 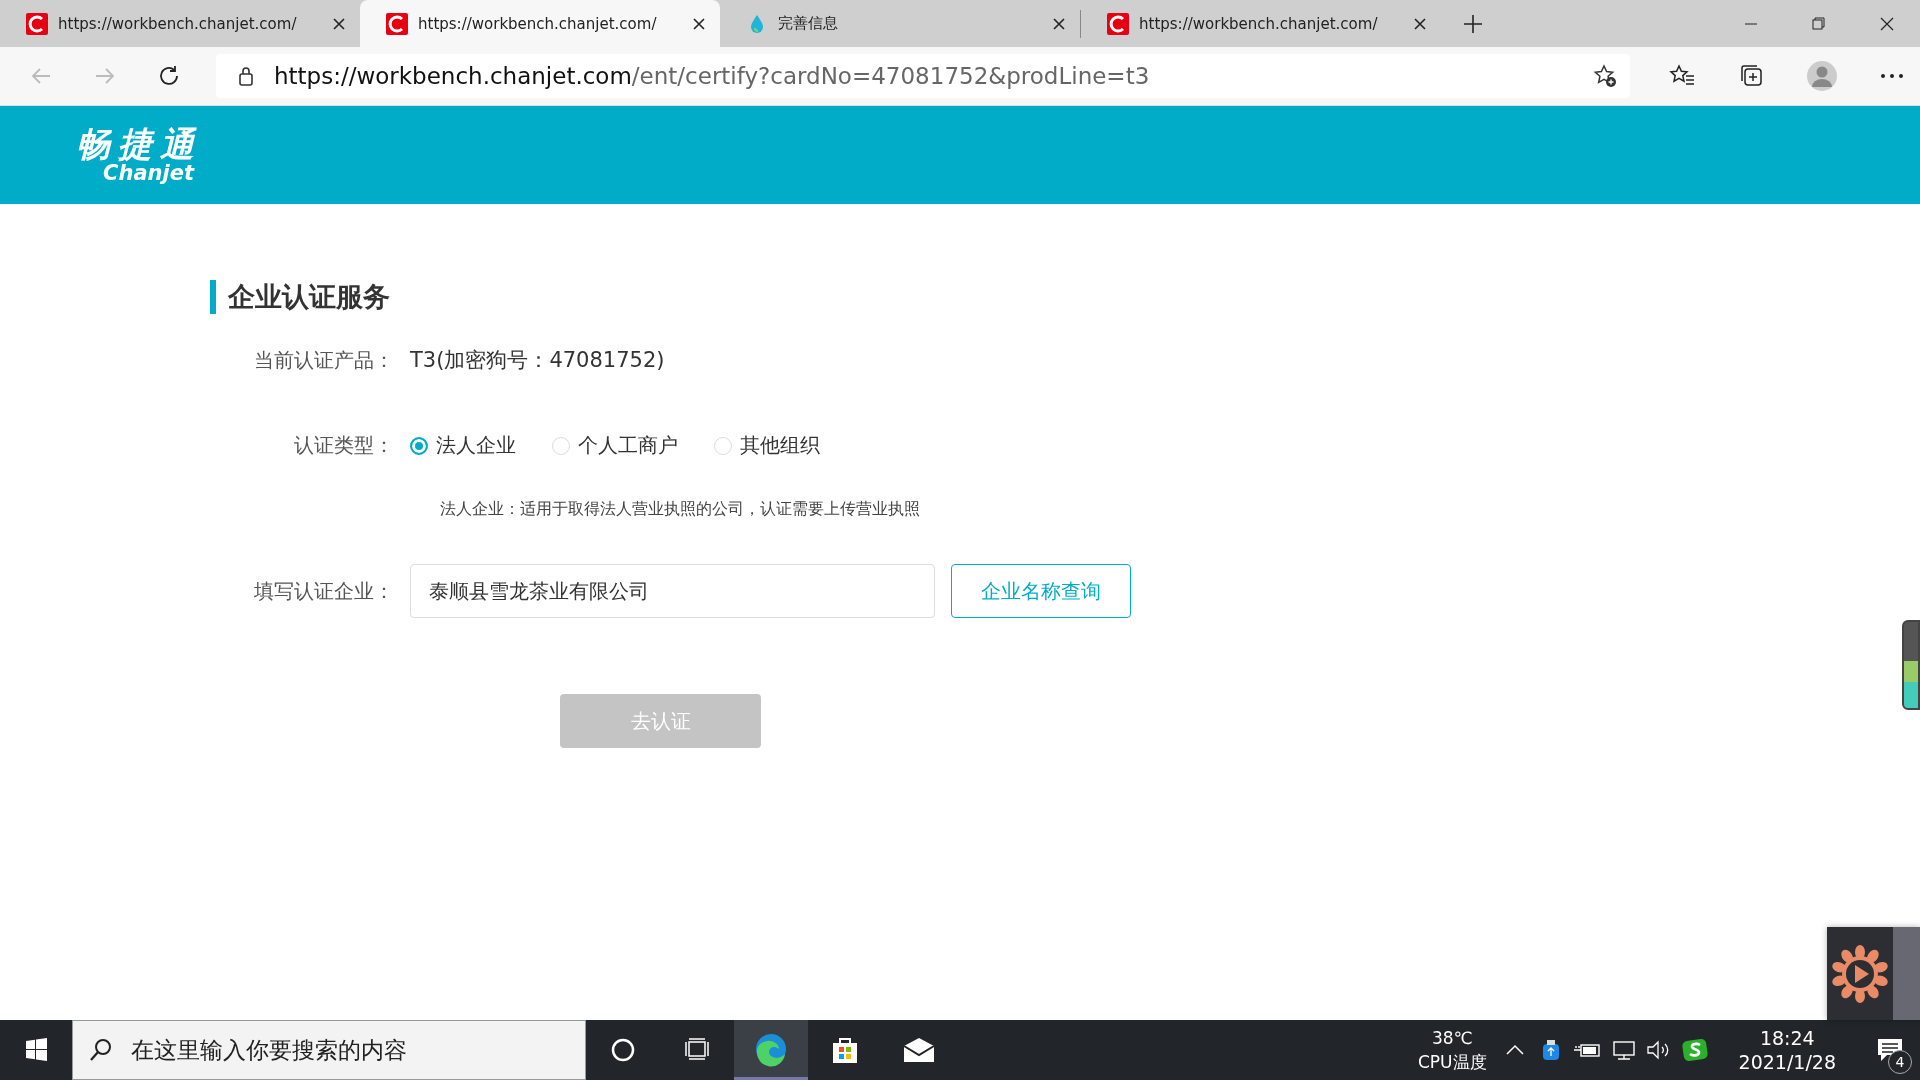 What do you see at coordinates (1900, 1062) in the screenshot?
I see `notification-count-badge: 4` at bounding box center [1900, 1062].